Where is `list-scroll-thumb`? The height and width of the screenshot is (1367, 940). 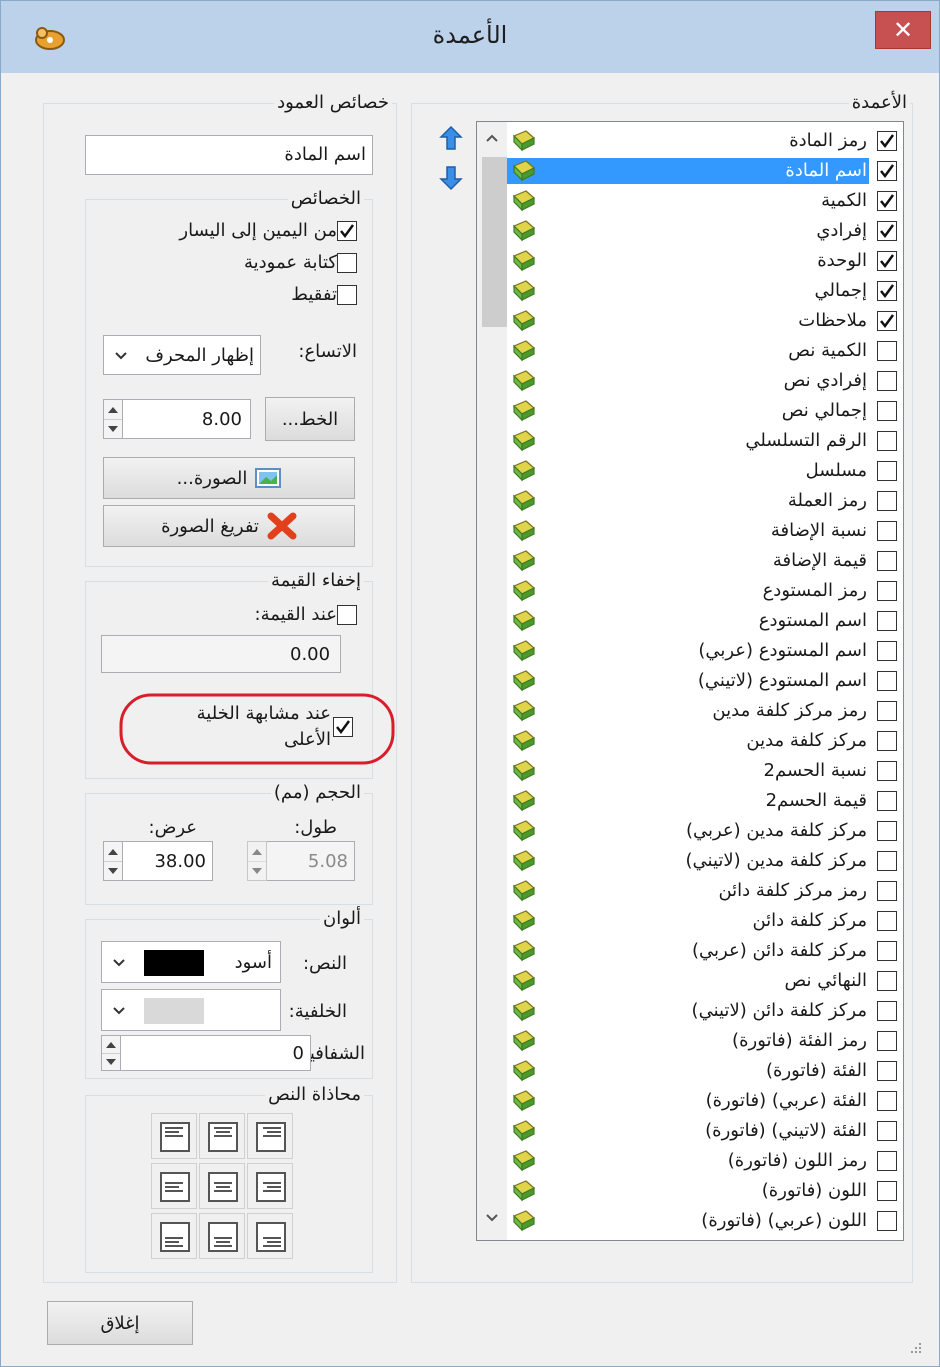 list-scroll-thumb is located at coordinates (494, 242).